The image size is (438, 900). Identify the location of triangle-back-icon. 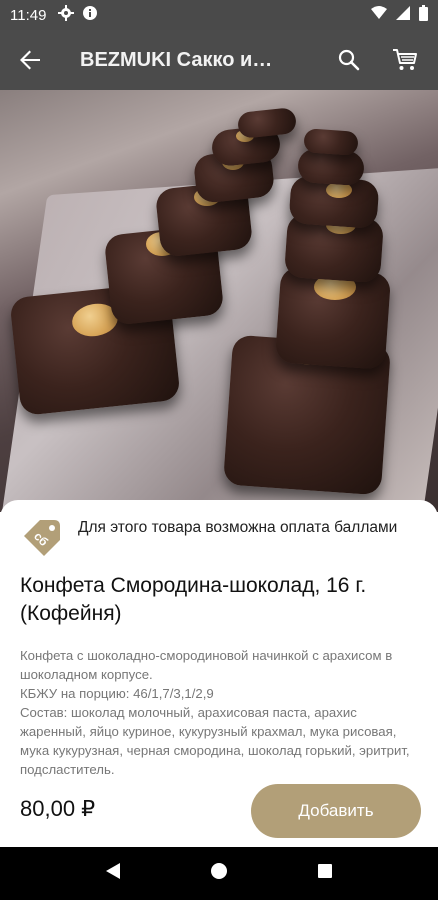
(112, 871).